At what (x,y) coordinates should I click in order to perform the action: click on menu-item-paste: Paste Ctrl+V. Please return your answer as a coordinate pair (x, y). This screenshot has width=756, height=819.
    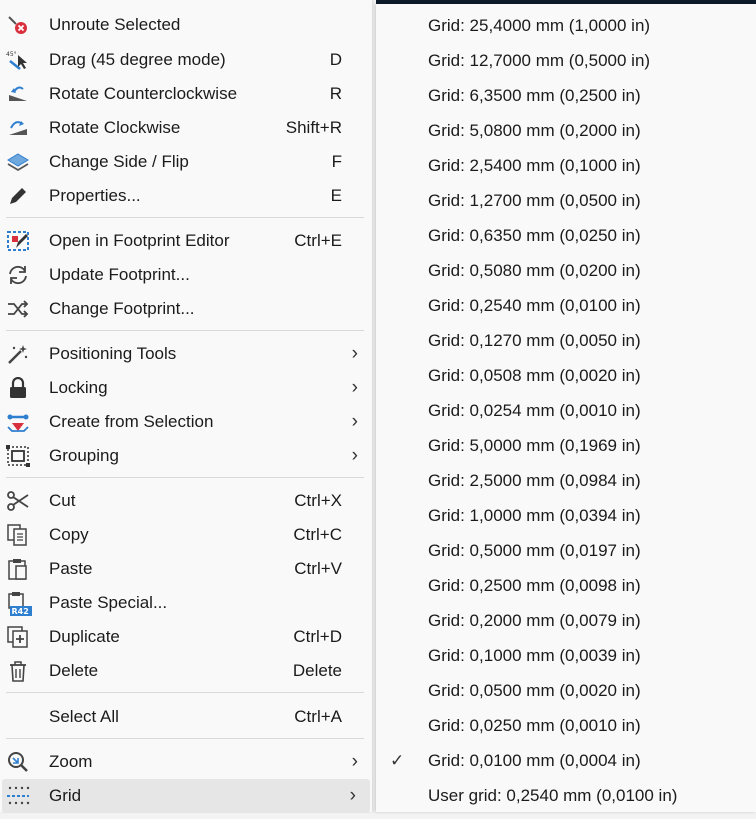
    Looking at the image, I should click on (186, 569).